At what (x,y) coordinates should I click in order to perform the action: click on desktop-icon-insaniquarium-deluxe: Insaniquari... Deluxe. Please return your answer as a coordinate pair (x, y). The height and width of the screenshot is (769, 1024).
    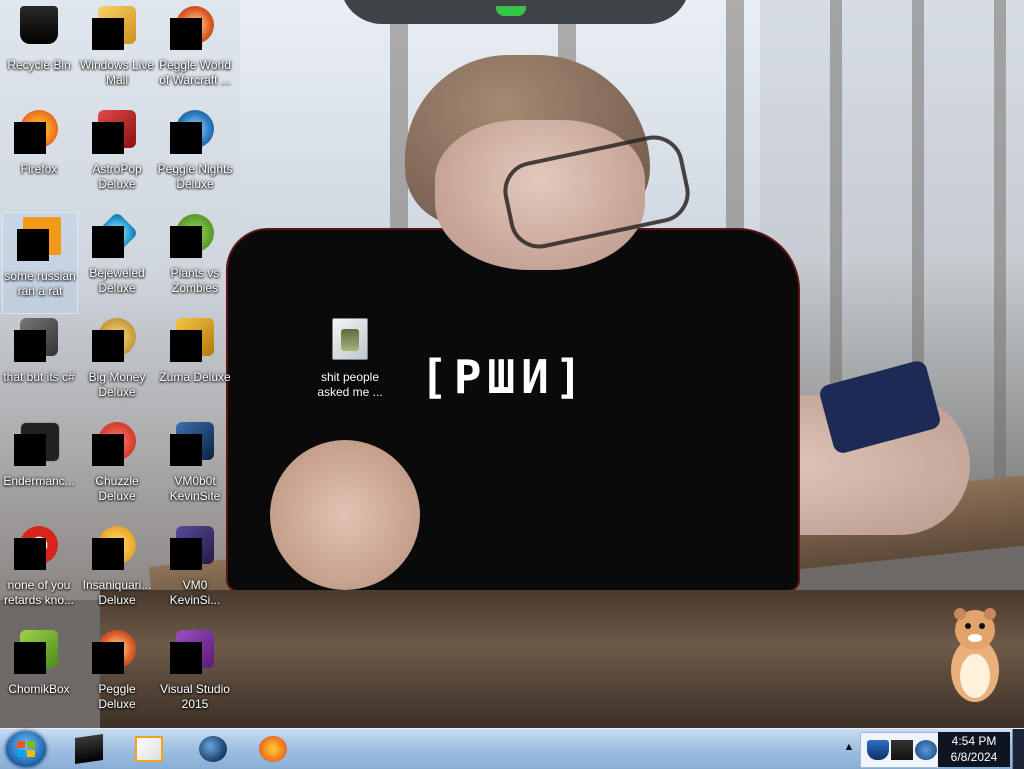
    Looking at the image, I should click on (117, 572).